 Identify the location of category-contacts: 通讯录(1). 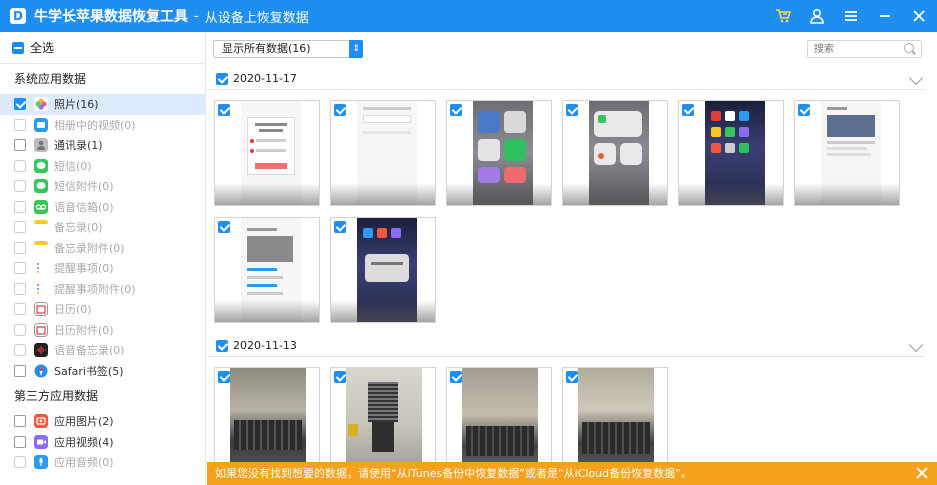
(102, 145).